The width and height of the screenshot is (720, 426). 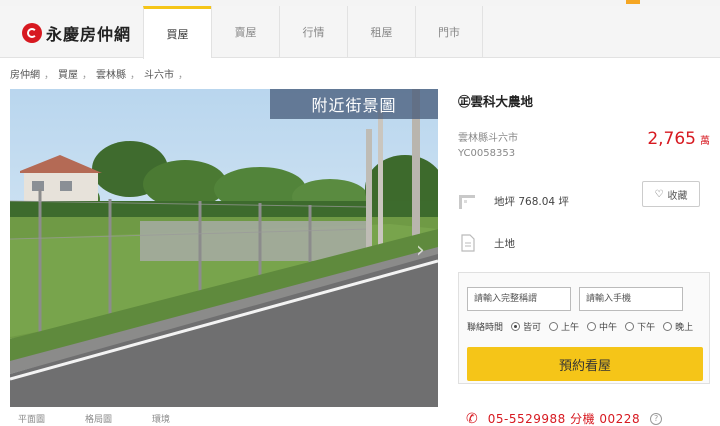 I want to click on top-accent, so click(x=633, y=2).